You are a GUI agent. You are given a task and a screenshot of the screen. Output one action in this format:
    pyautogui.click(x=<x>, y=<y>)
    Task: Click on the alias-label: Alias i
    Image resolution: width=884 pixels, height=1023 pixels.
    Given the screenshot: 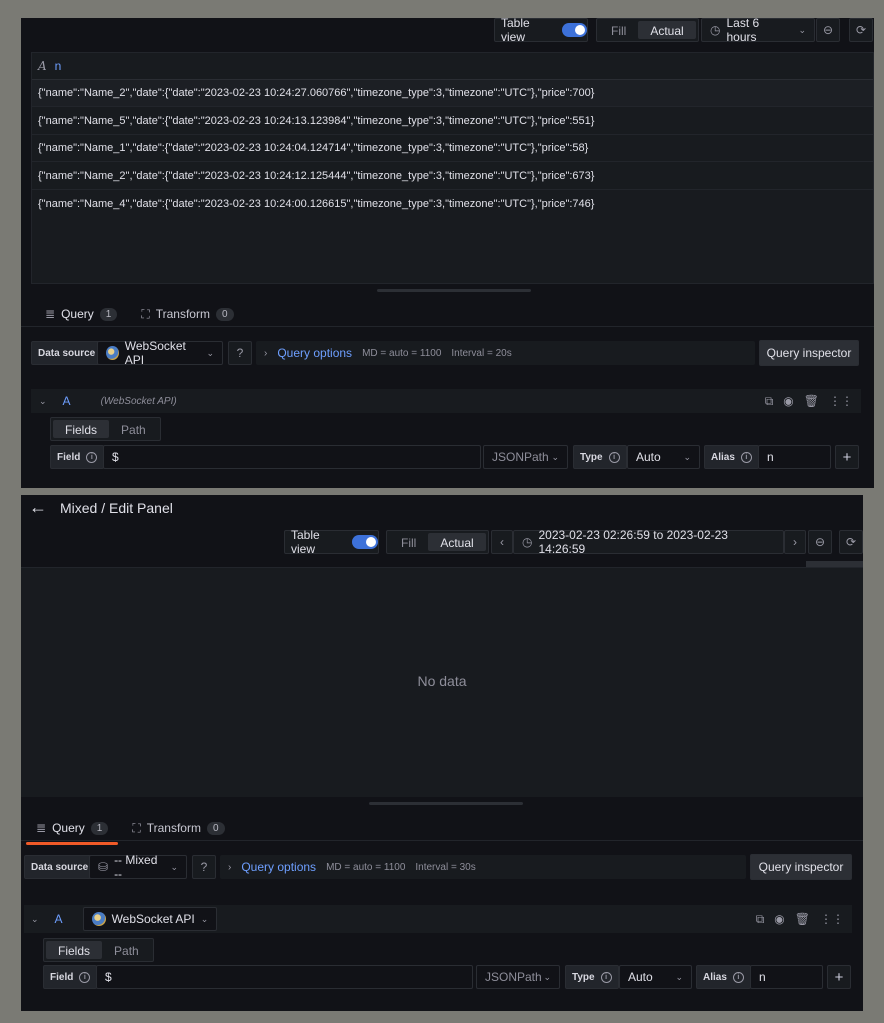 What is the action you would take?
    pyautogui.click(x=731, y=457)
    